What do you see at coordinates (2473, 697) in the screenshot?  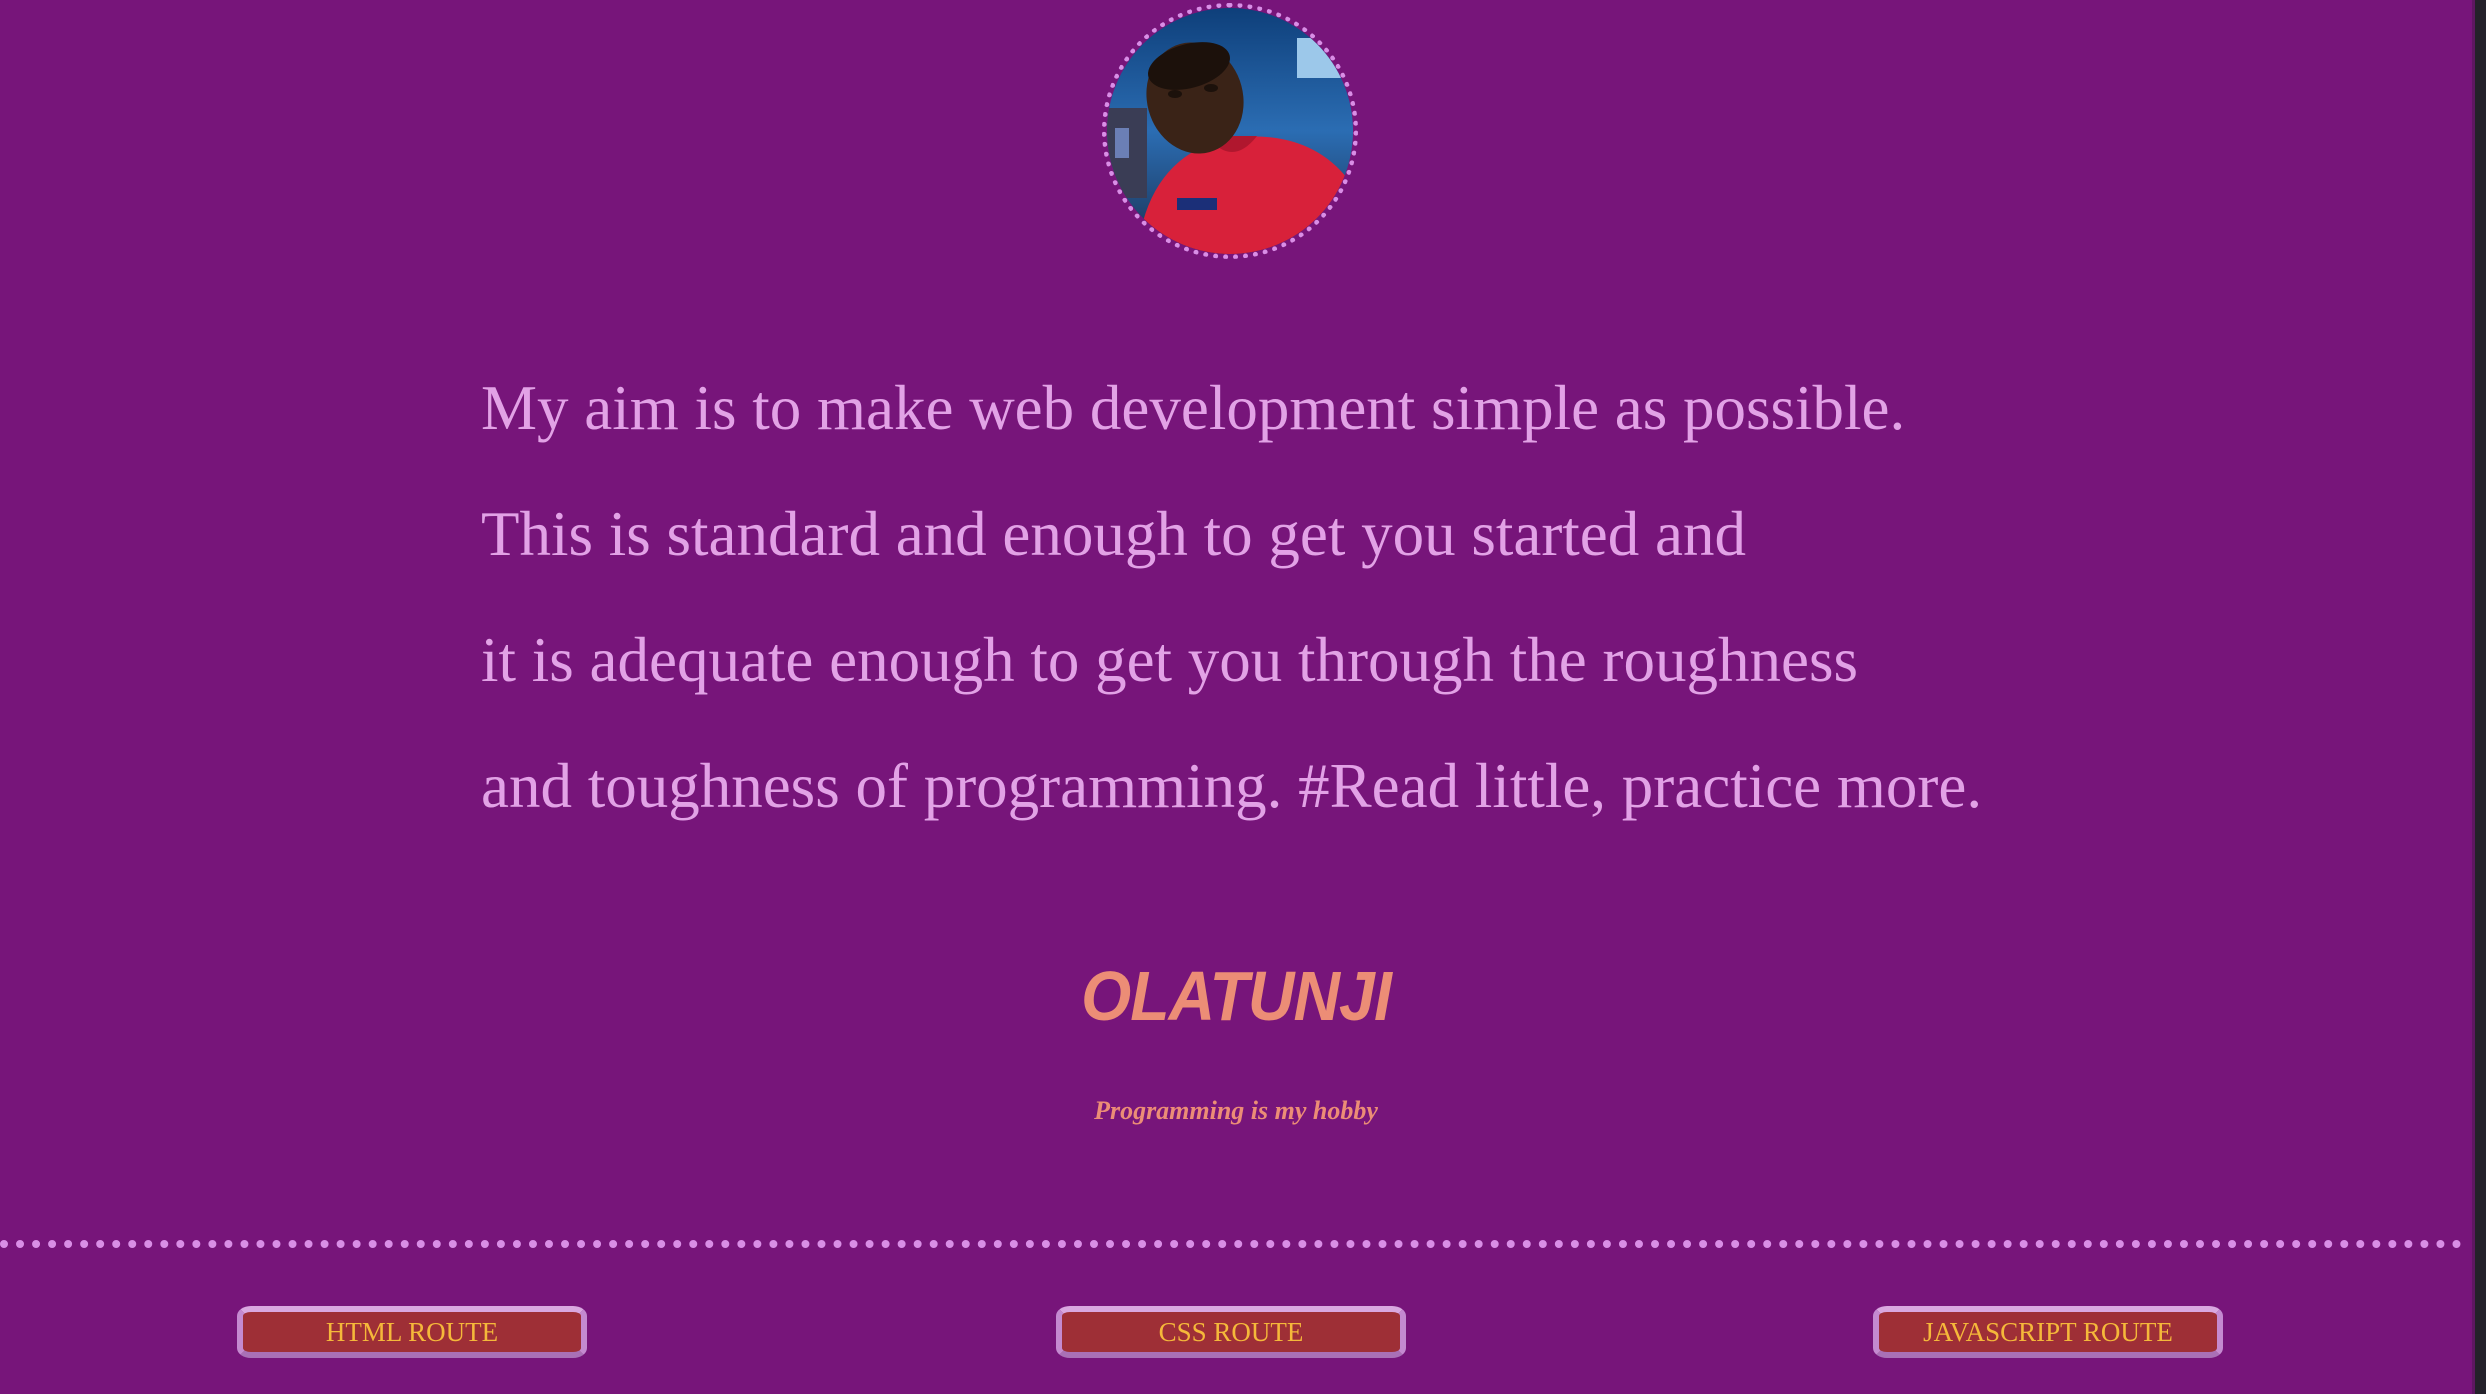 I see `window-edge-line` at bounding box center [2473, 697].